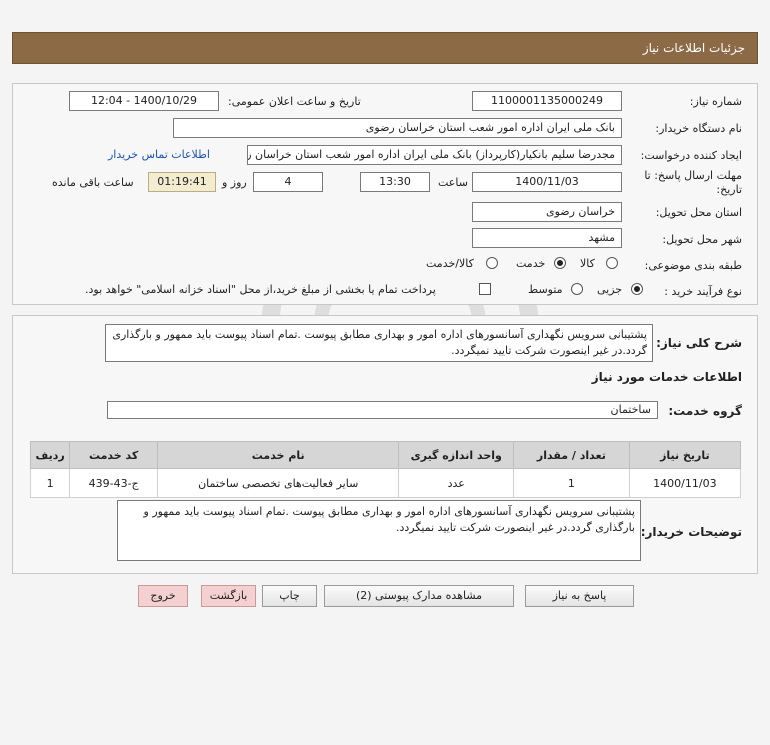 This screenshot has height=745, width=770. Describe the element at coordinates (50, 483) in the screenshot. I see `cell-row-number: 1` at that location.